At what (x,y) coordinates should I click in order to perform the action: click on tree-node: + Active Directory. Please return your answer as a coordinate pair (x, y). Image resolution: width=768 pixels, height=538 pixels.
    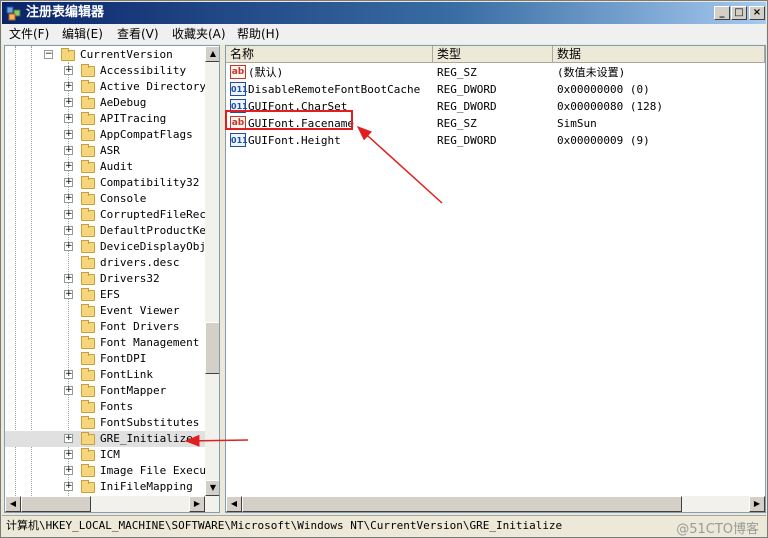
    Looking at the image, I should click on (105, 87).